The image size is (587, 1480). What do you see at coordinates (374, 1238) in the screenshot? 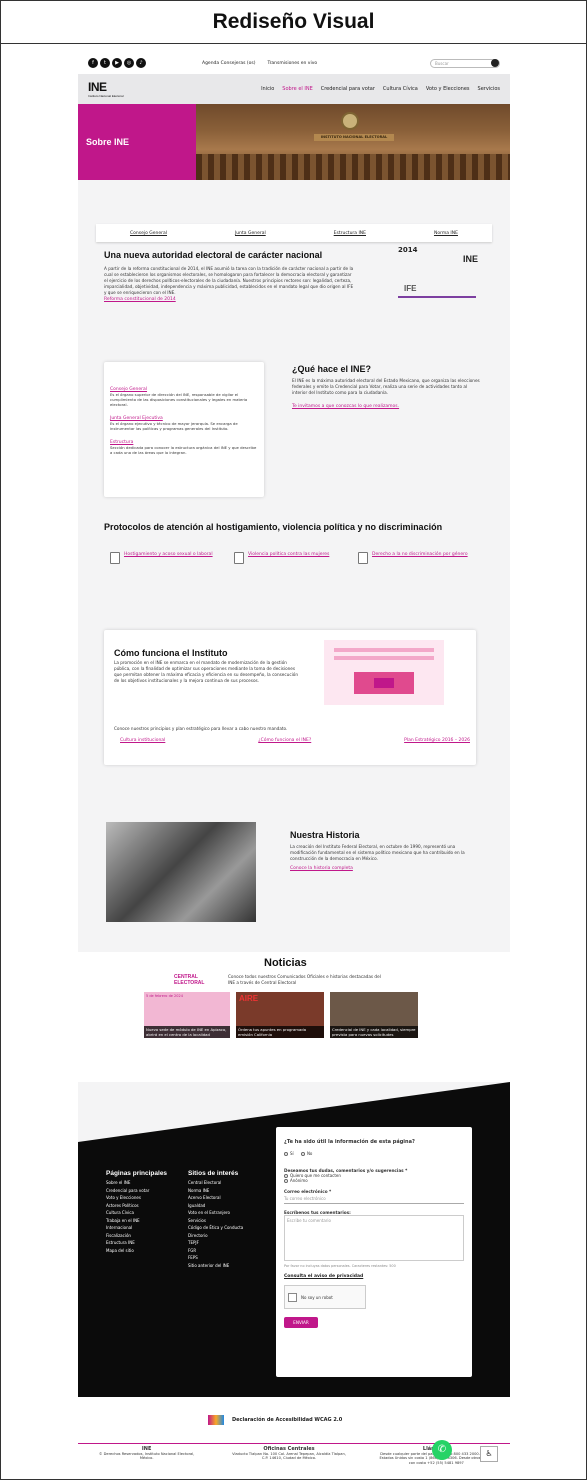
I see `comment-textarea: Escribe tu comentario` at bounding box center [374, 1238].